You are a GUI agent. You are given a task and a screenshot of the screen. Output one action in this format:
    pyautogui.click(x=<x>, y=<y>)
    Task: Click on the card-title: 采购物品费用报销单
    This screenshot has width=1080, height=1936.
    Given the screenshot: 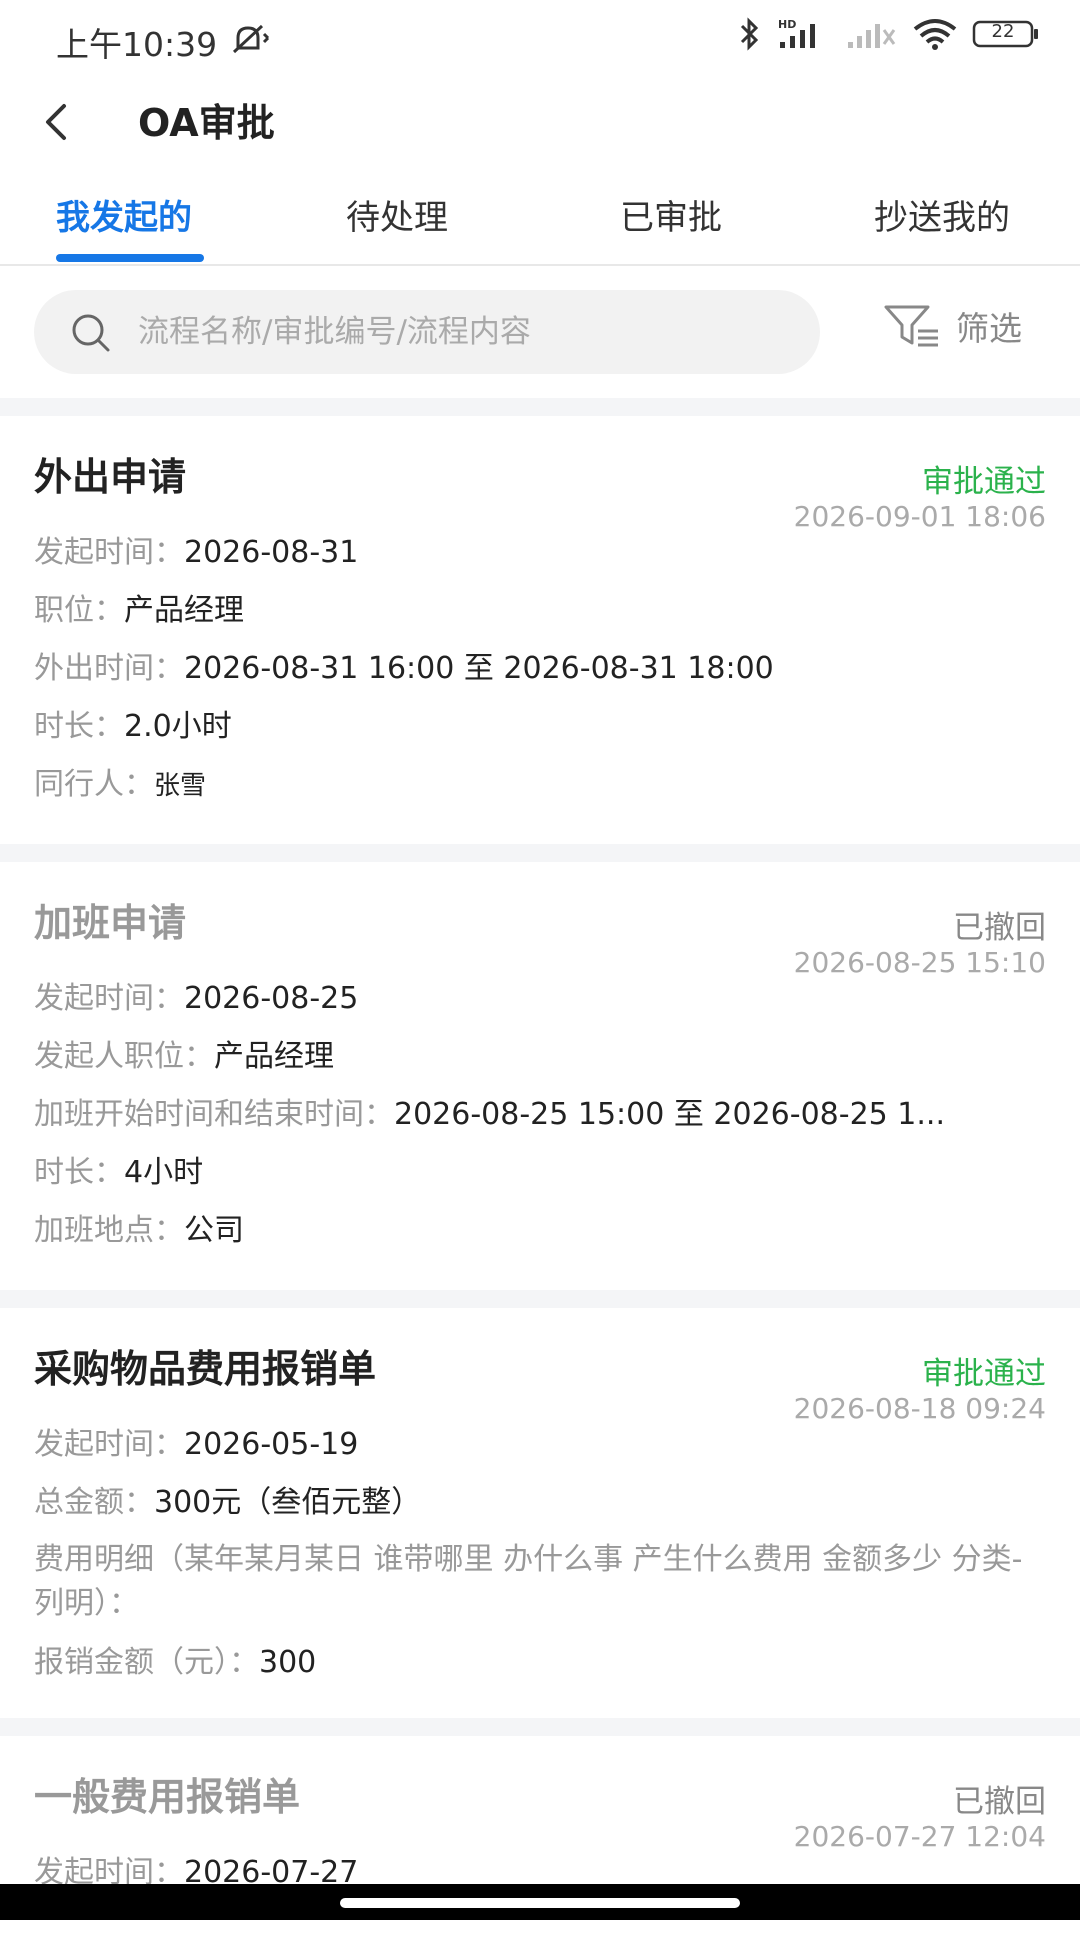 What is the action you would take?
    pyautogui.click(x=205, y=1369)
    